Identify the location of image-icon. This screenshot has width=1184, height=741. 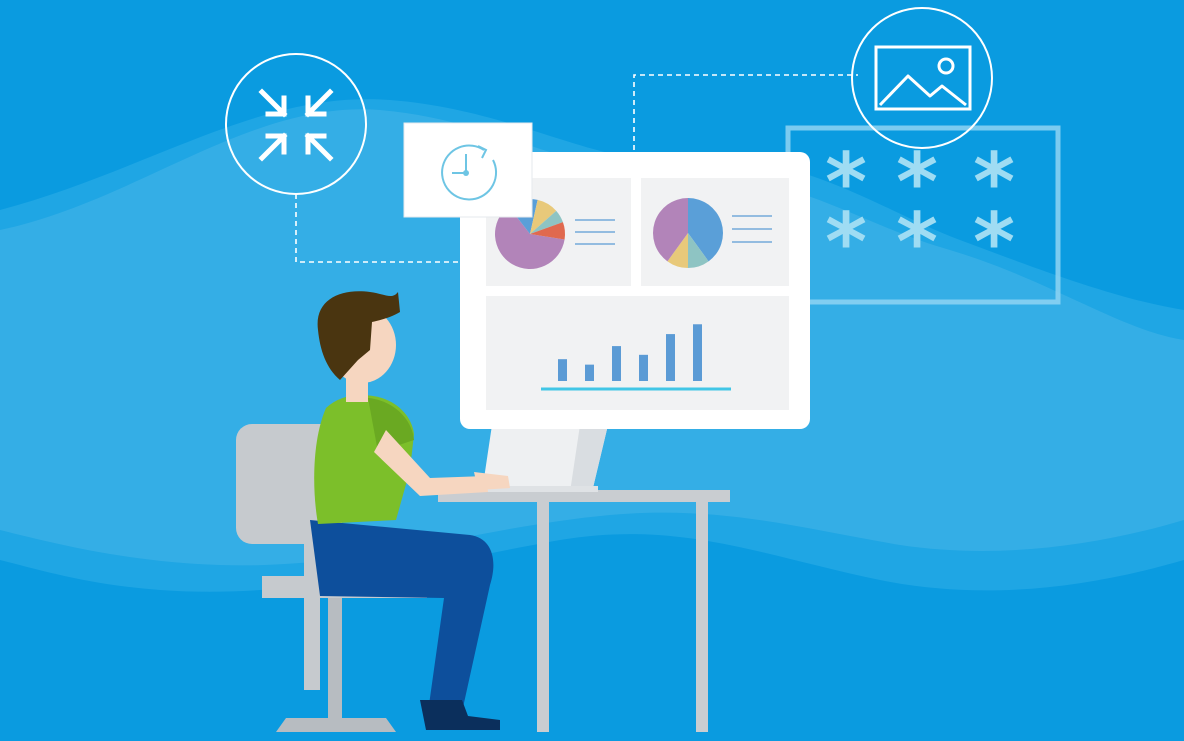
(922, 78).